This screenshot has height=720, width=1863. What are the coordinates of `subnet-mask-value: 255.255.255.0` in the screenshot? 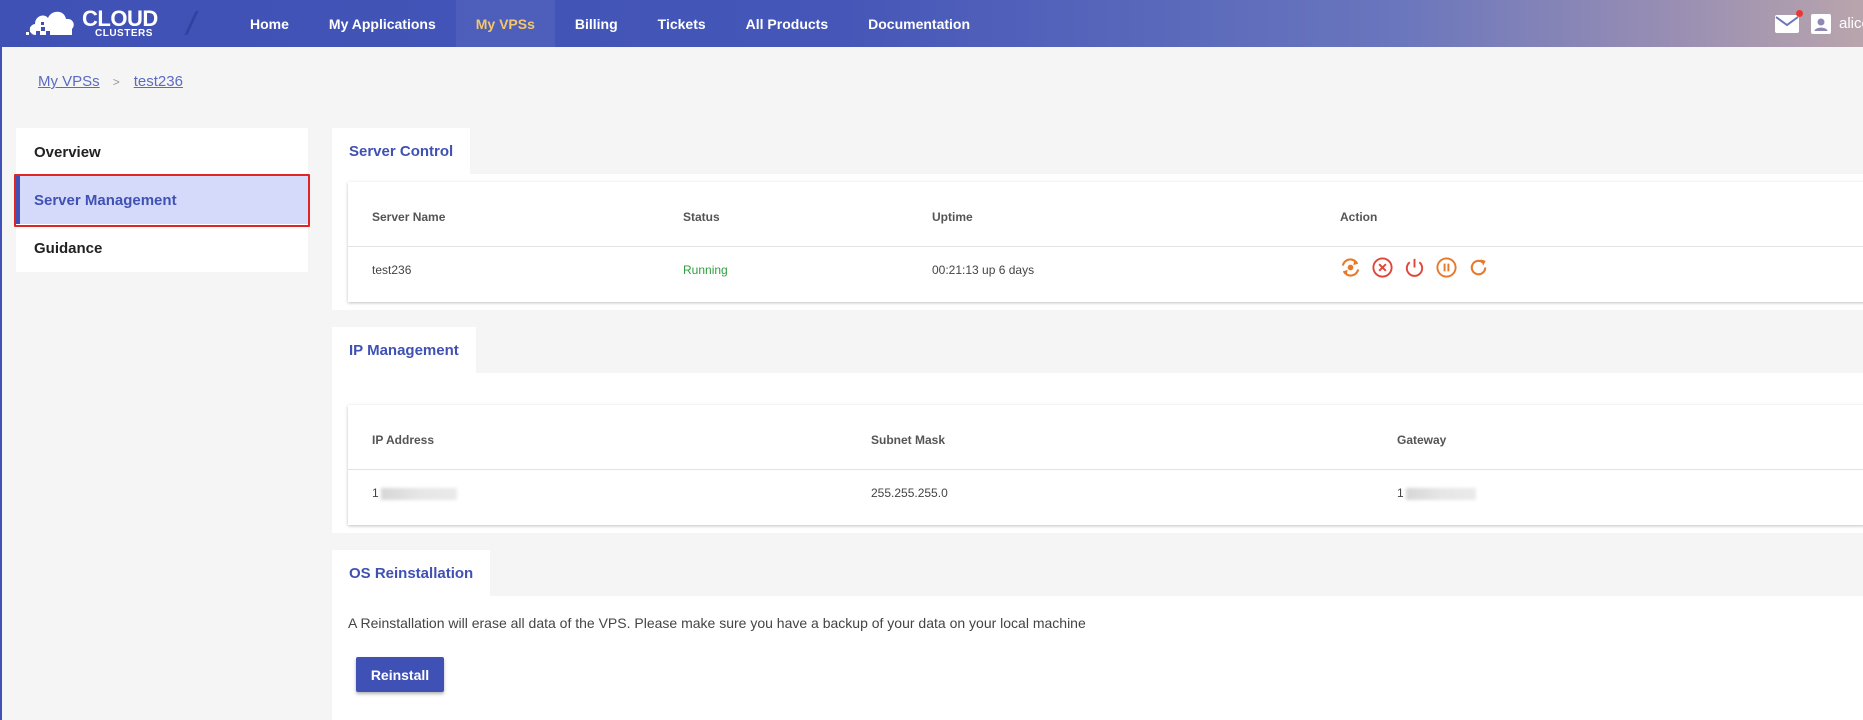 It's located at (909, 493).